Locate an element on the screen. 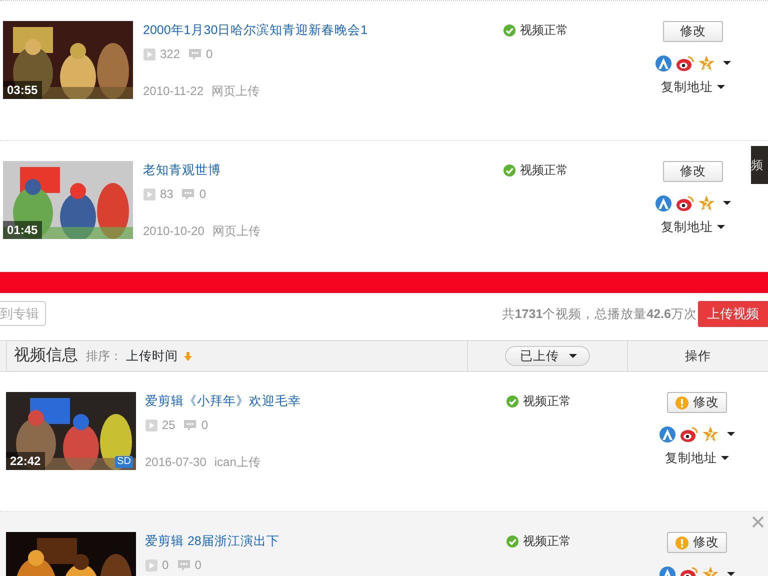 The width and height of the screenshot is (768, 576). sort-label: 排序： is located at coordinates (104, 356).